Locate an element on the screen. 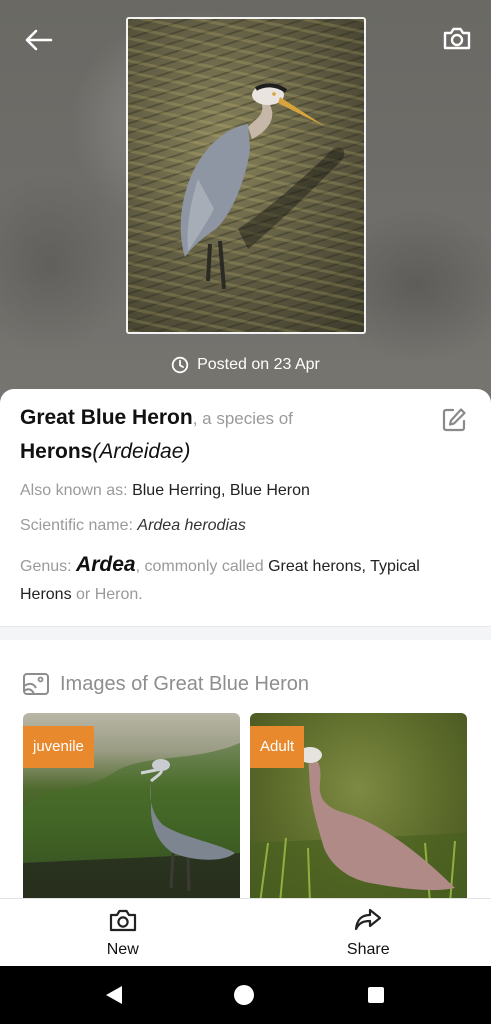 Image resolution: width=491 pixels, height=1024 pixels. camera-button is located at coordinates (457, 38).